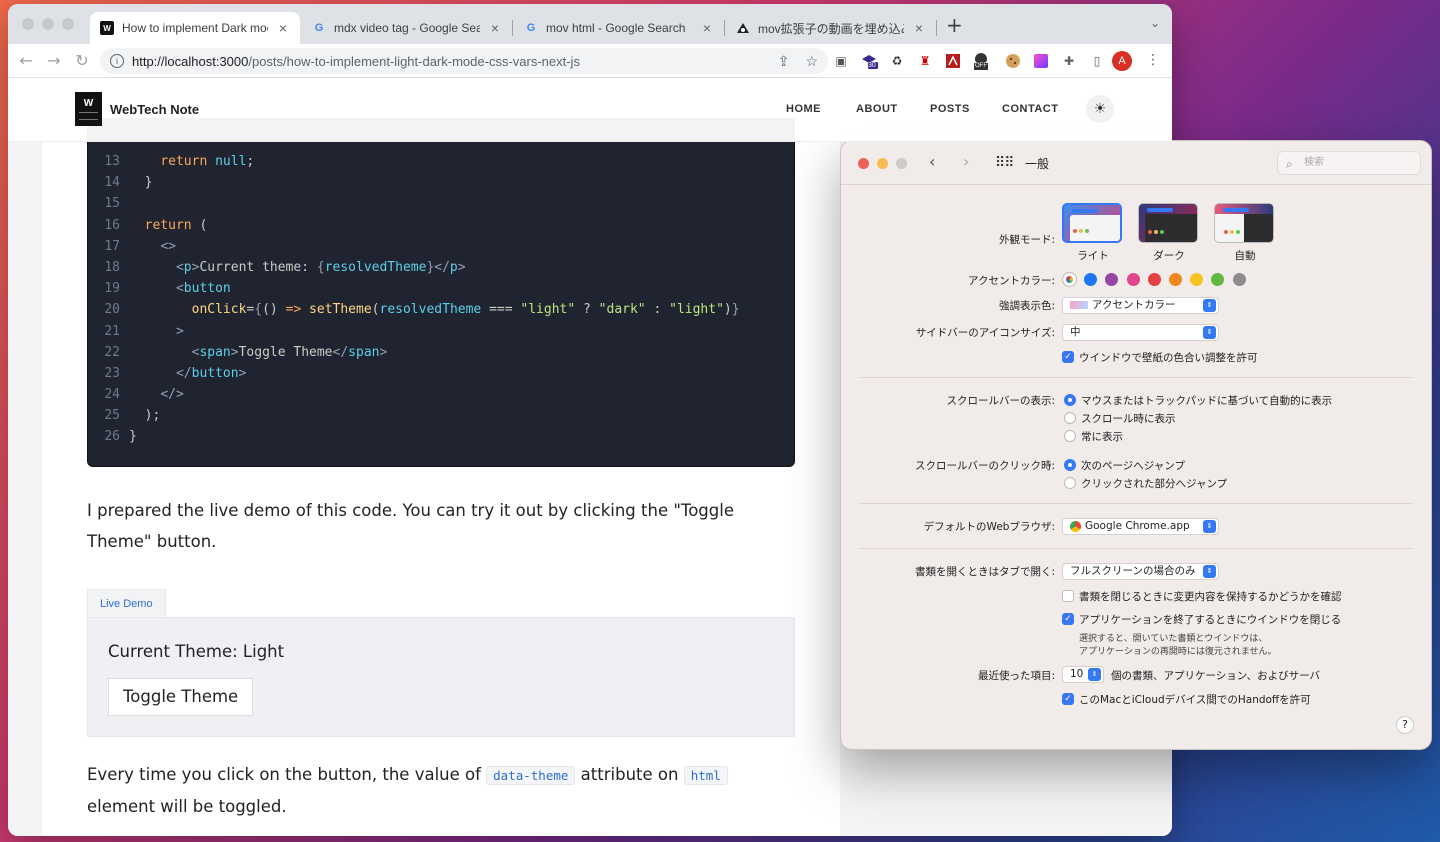 This screenshot has height=842, width=1440. What do you see at coordinates (954, 25) in the screenshot?
I see `new-tab-icon: +` at bounding box center [954, 25].